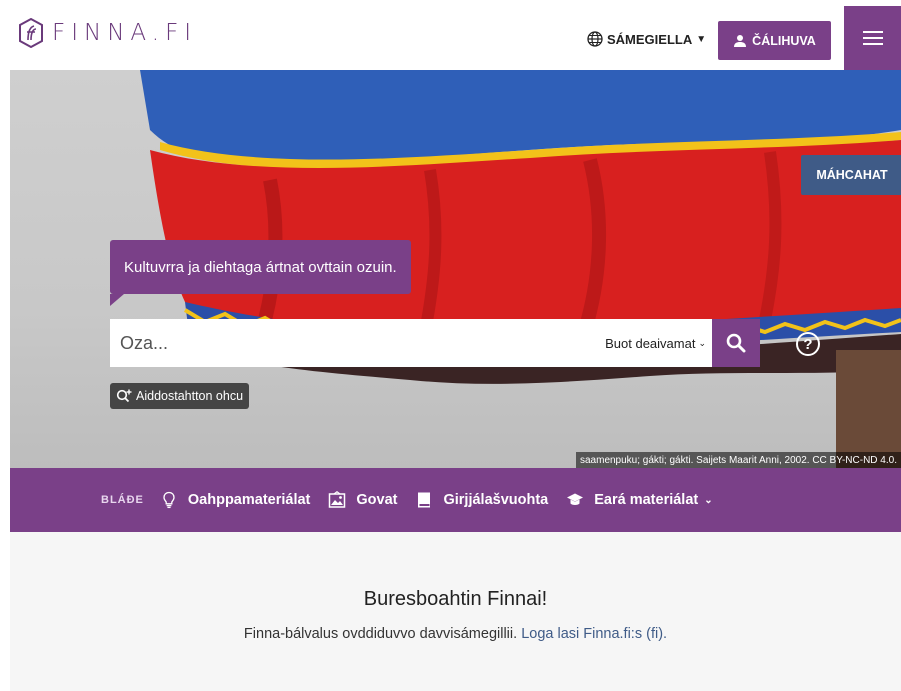 Image resolution: width=901 pixels, height=691 pixels. Describe the element at coordinates (450, 35) in the screenshot. I see `site-header: FINNA.FI SÁMEGIELLA ▼ ČÁLIHUVA` at that location.